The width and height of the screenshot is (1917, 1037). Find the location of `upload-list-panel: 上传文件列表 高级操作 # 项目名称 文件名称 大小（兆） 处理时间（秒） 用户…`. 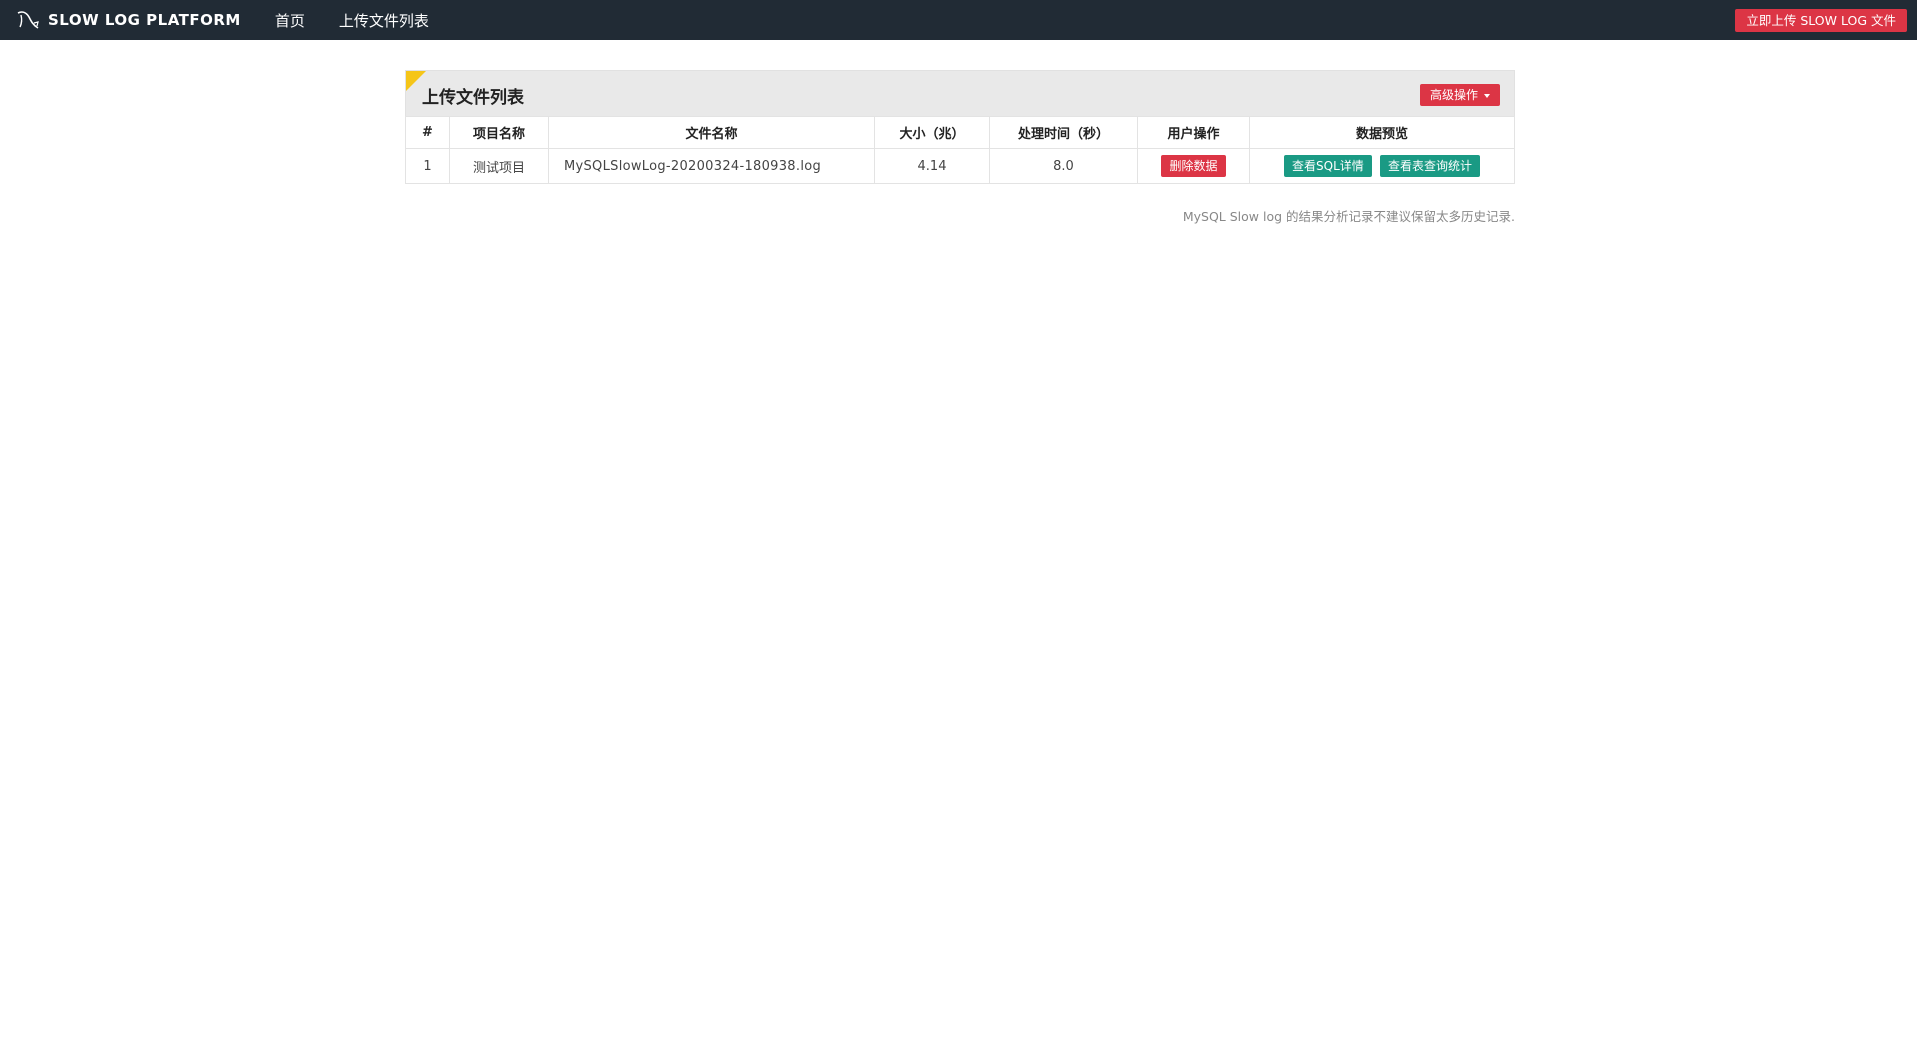

upload-list-panel: 上传文件列表 高级操作 # 项目名称 文件名称 大小（兆） 处理时间（秒） 用户… is located at coordinates (960, 127).